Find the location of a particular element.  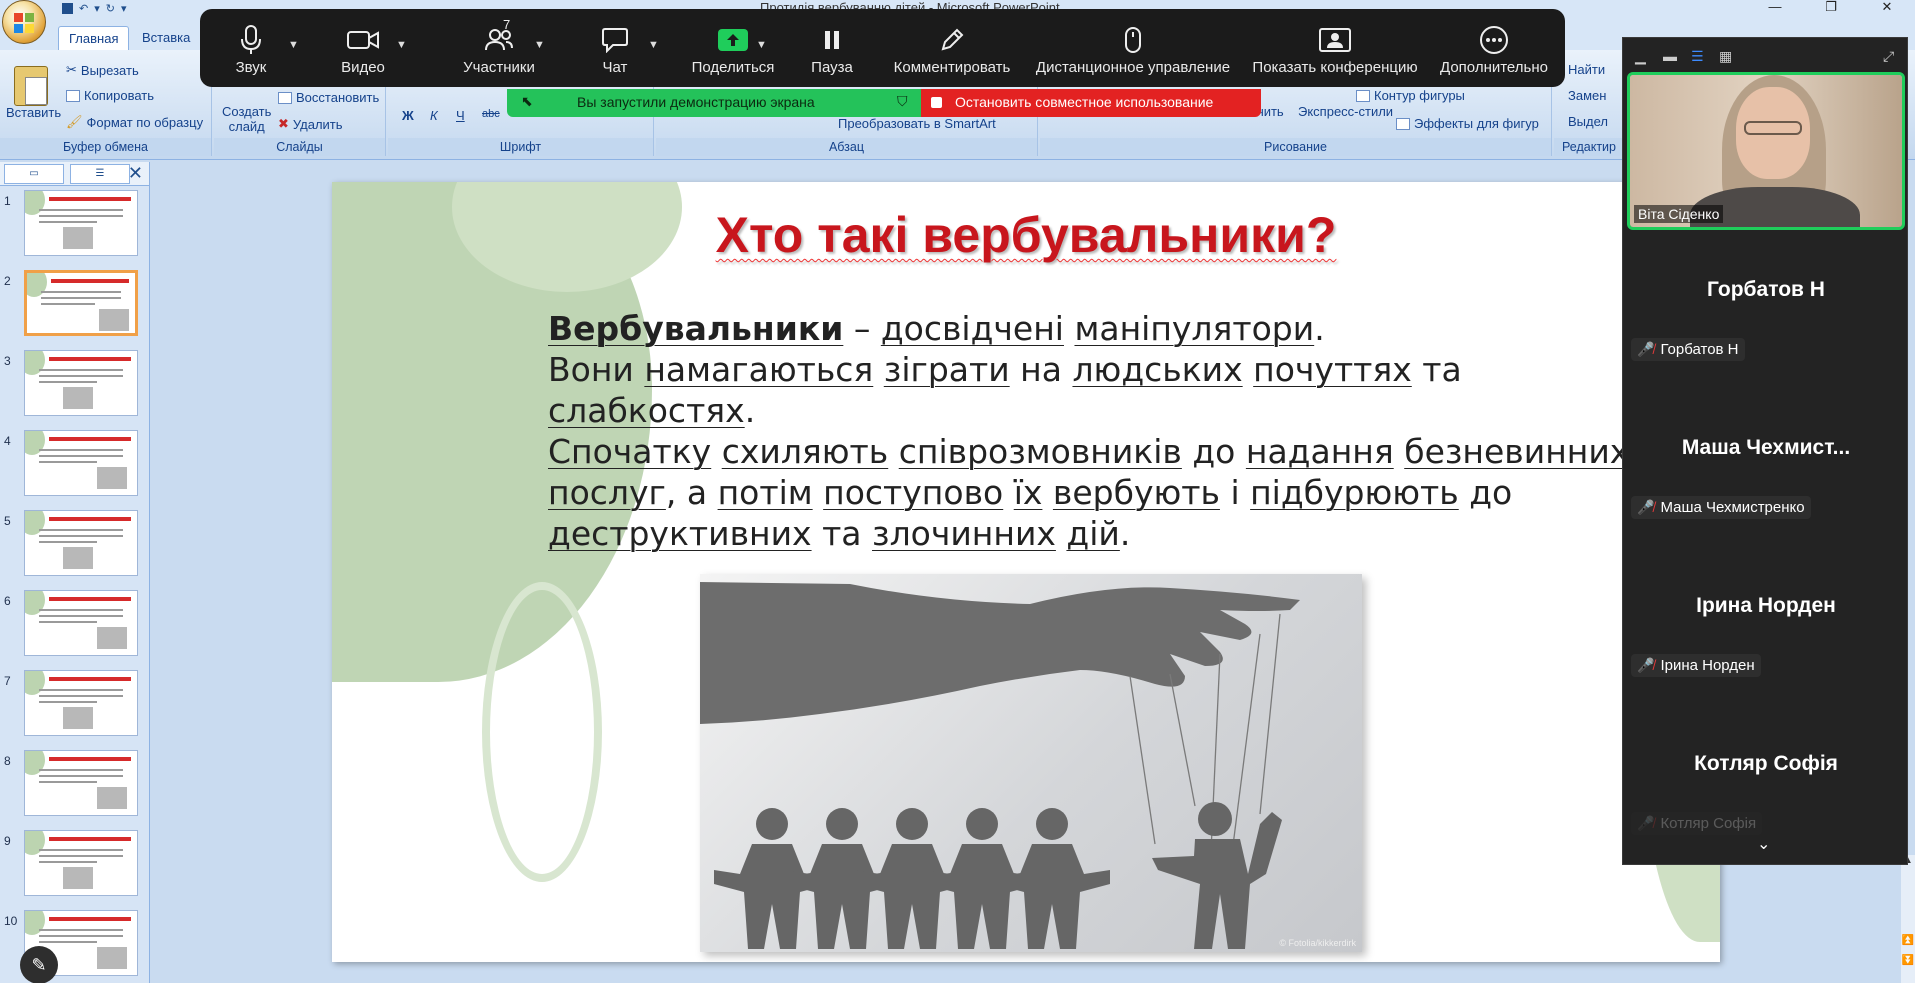

convert-smartart-button: Преобразовать в SmartArt is located at coordinates (917, 123).